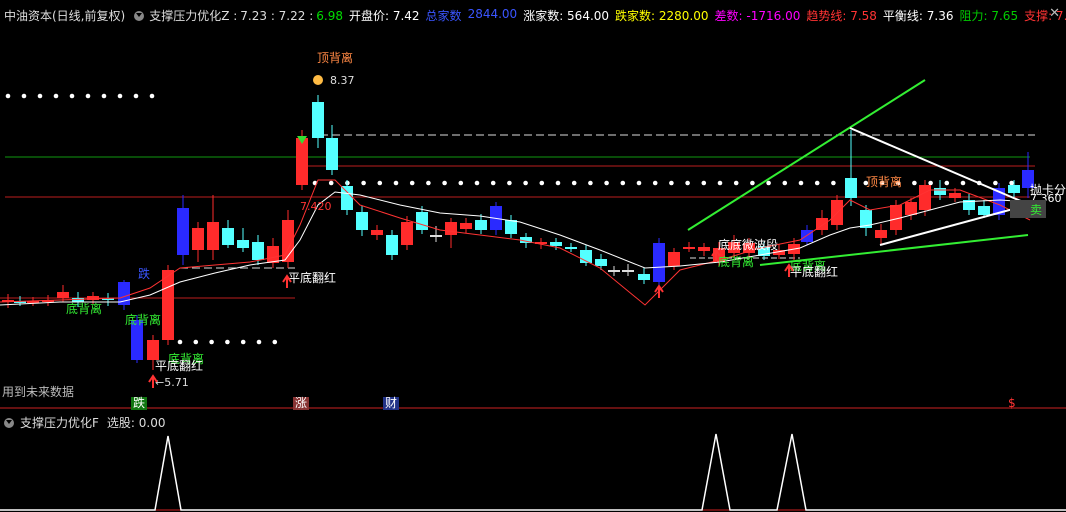 Image resolution: width=1066 pixels, height=512 pixels. I want to click on header-item: 趋势线: 7.58, so click(841, 16).